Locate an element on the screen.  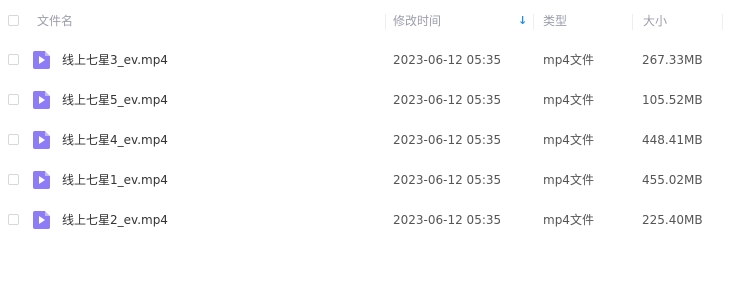
file-size: 225.40MB is located at coordinates (672, 220).